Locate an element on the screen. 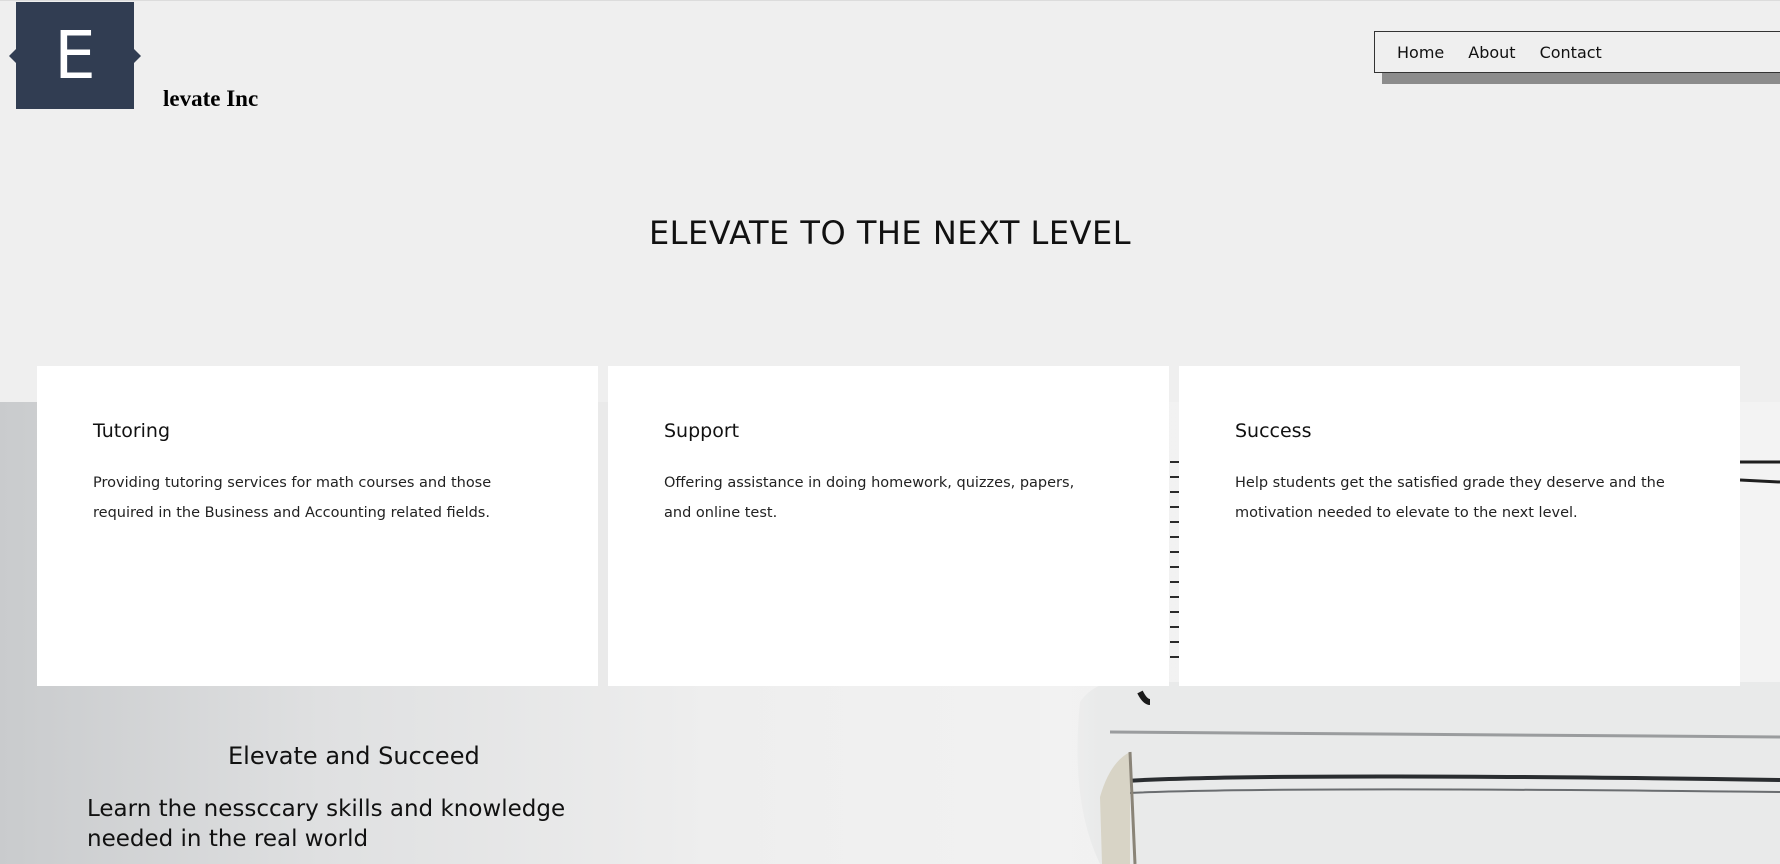  brand-name: levate Inc is located at coordinates (211, 98).